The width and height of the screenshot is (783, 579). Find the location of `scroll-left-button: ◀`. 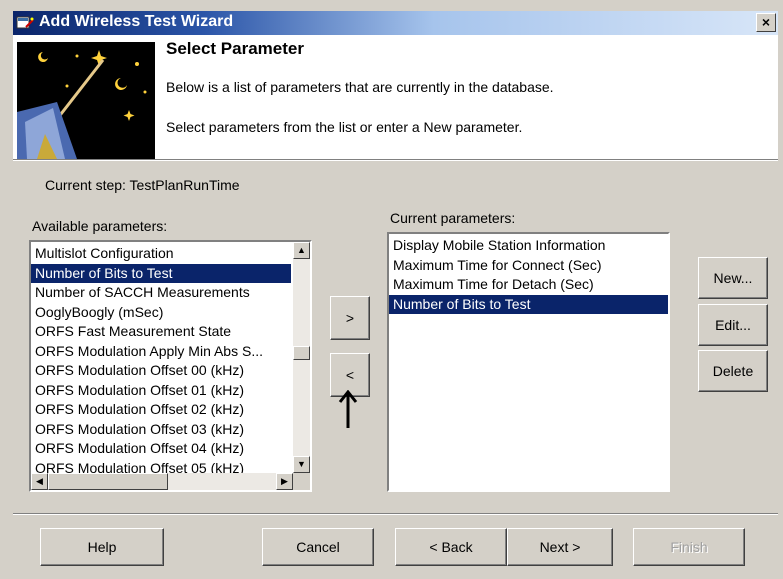

scroll-left-button: ◀ is located at coordinates (39, 481).